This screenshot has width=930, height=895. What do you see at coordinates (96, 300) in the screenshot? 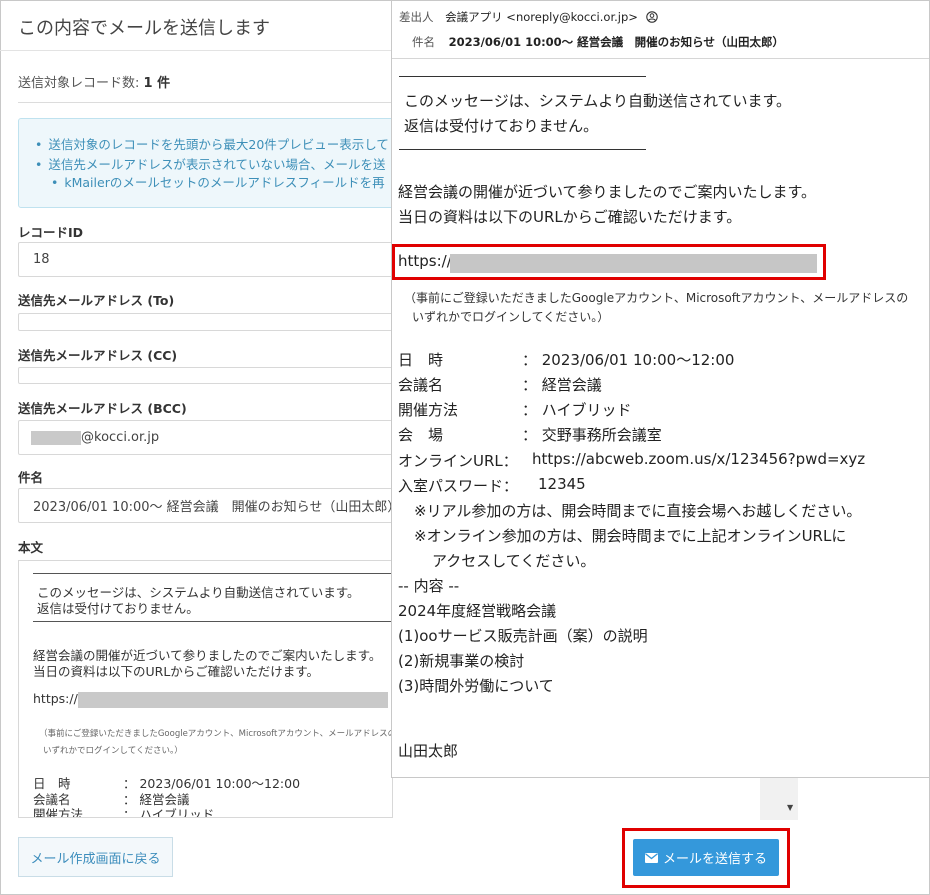
I see `to-label: 送信先メールアドレス (To)` at bounding box center [96, 300].